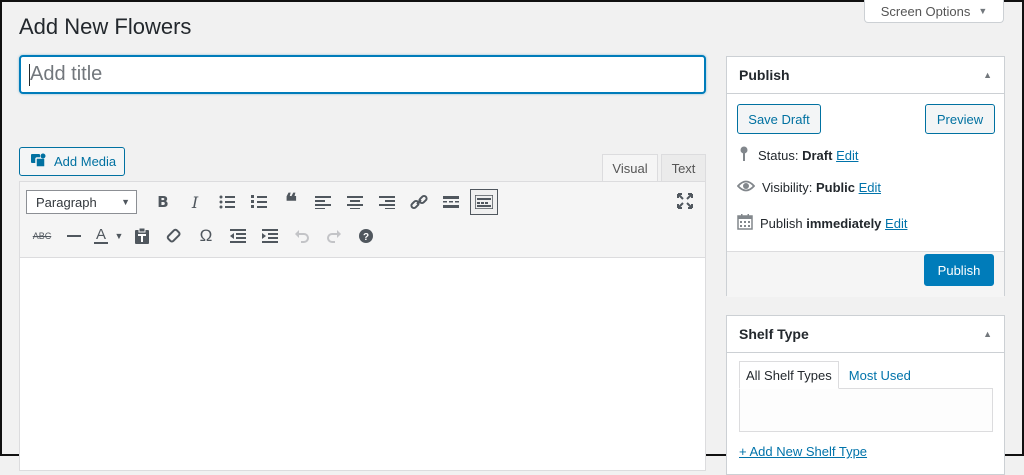 This screenshot has width=1024, height=475. I want to click on help-icon: ?, so click(366, 236).